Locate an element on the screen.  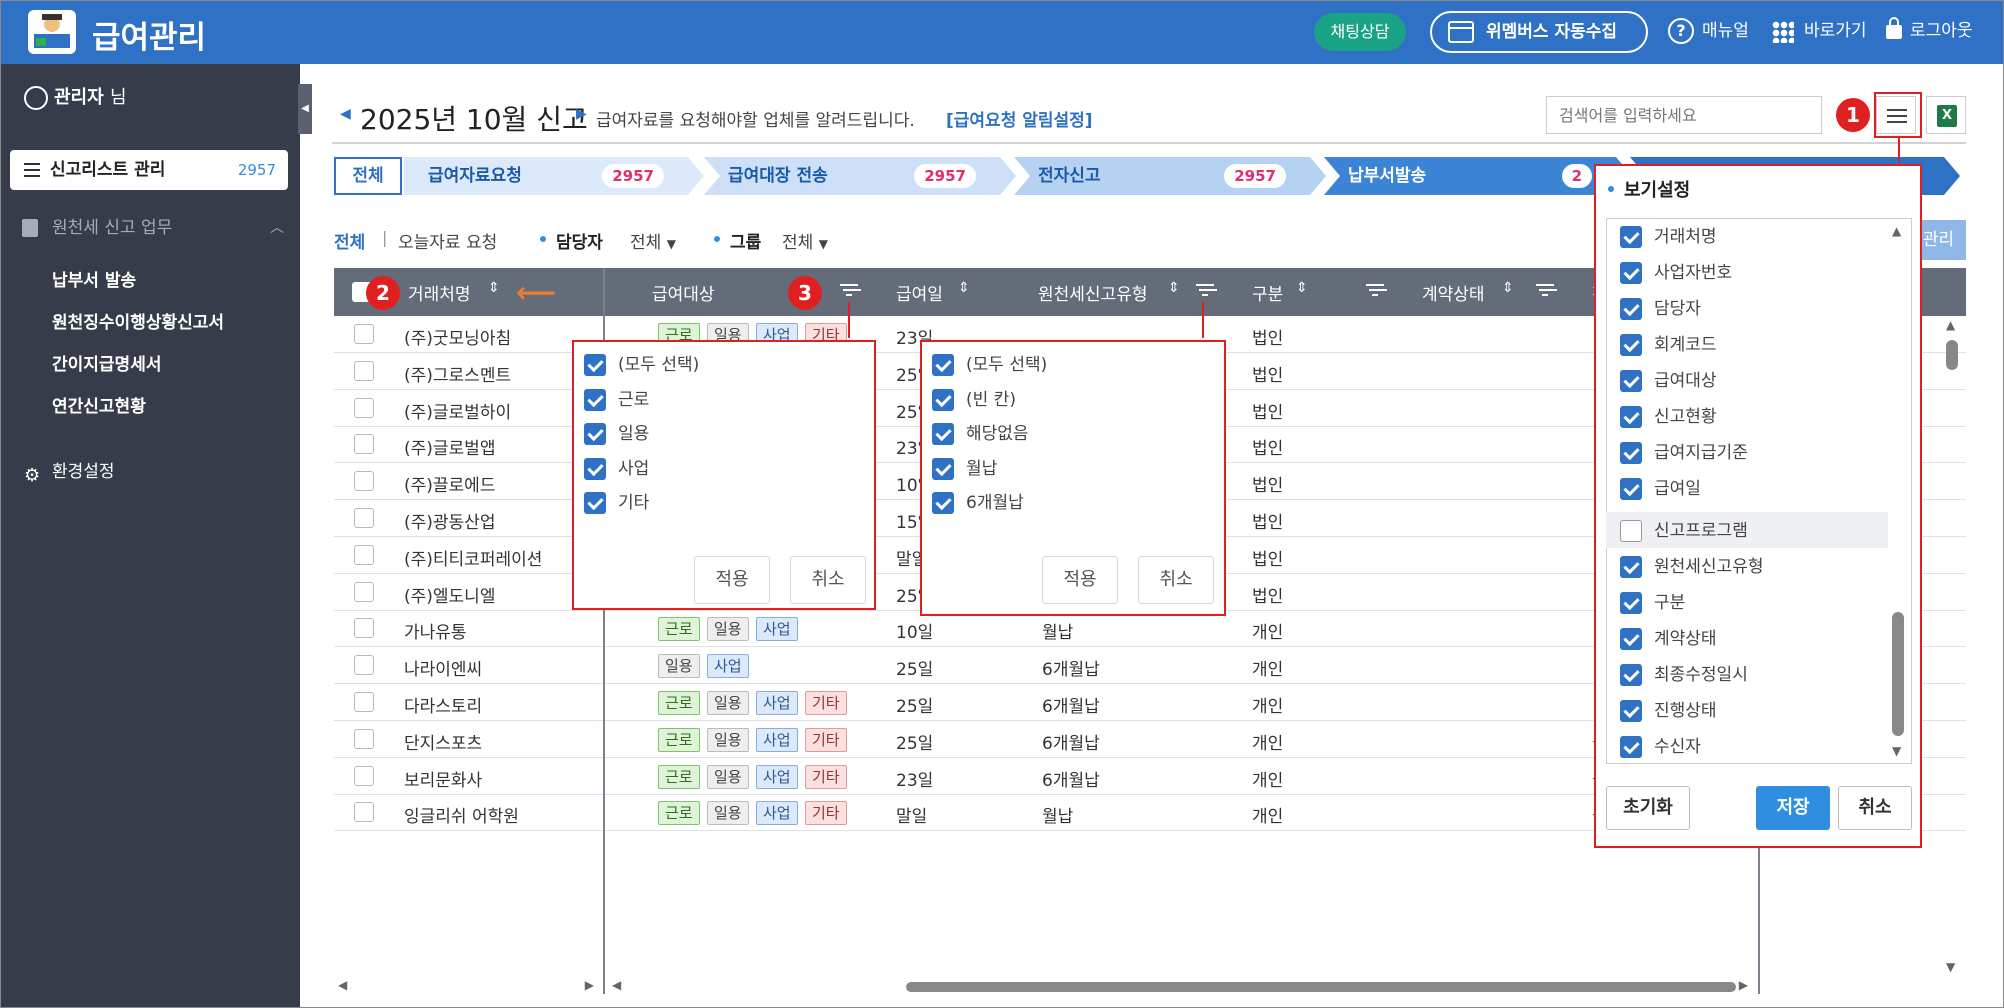
view-setting-item: 신고현황 is located at coordinates (1668, 417).